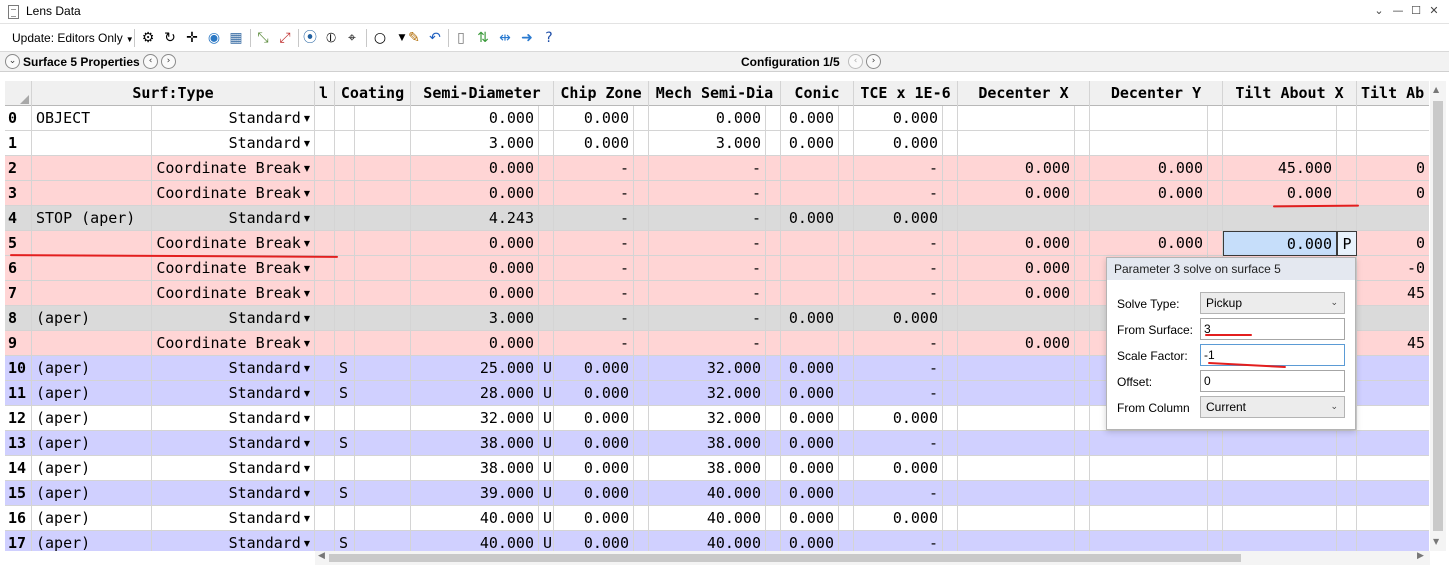 This screenshot has height=571, width=1449. I want to click on offset-input: 0, so click(1272, 381).